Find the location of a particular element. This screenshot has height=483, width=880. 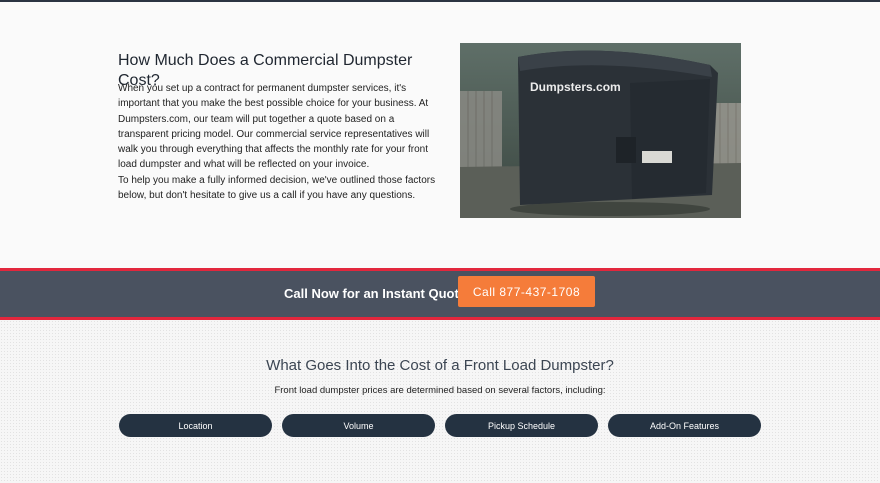

photo-brand-text: Dumpsters.com is located at coordinates (575, 87).